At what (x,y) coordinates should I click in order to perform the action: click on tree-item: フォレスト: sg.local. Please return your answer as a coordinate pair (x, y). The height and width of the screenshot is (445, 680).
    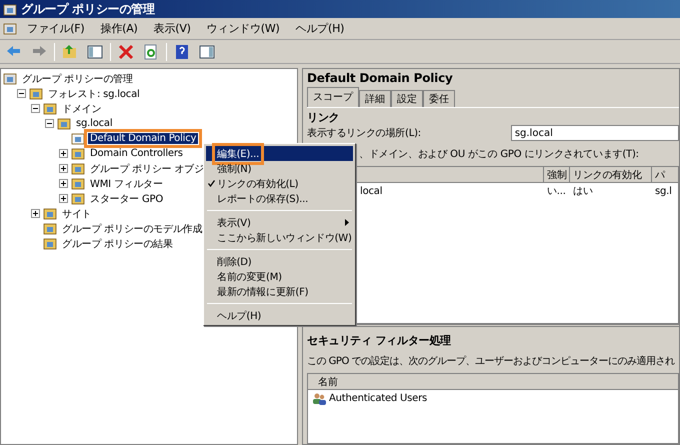
    Looking at the image, I should click on (94, 93).